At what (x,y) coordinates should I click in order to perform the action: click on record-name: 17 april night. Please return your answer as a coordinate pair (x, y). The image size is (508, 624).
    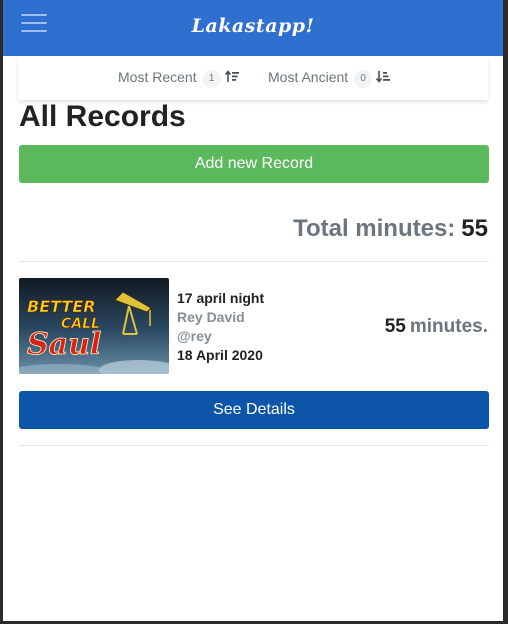
    Looking at the image, I should click on (220, 298).